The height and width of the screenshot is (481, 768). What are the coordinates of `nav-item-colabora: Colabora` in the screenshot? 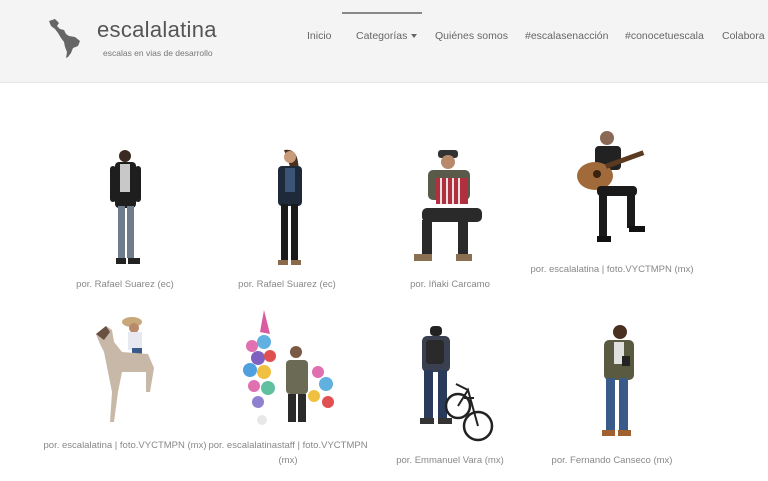 It's located at (743, 36).